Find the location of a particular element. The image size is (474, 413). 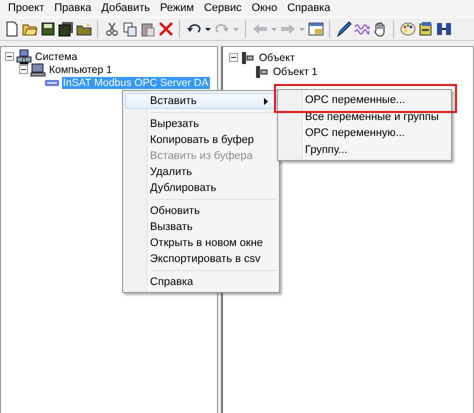

tree-item: Компьютер 1 is located at coordinates (81, 70).